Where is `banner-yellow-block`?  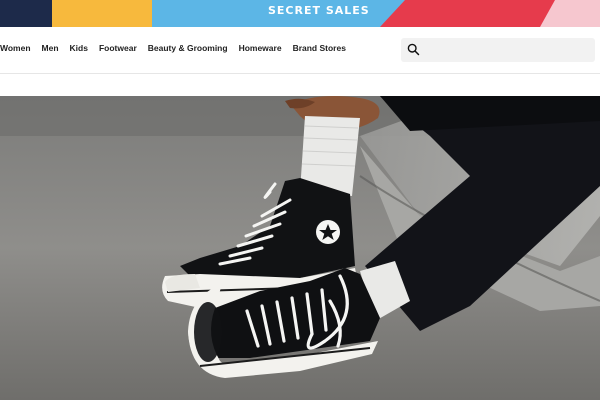
banner-yellow-block is located at coordinates (102, 13).